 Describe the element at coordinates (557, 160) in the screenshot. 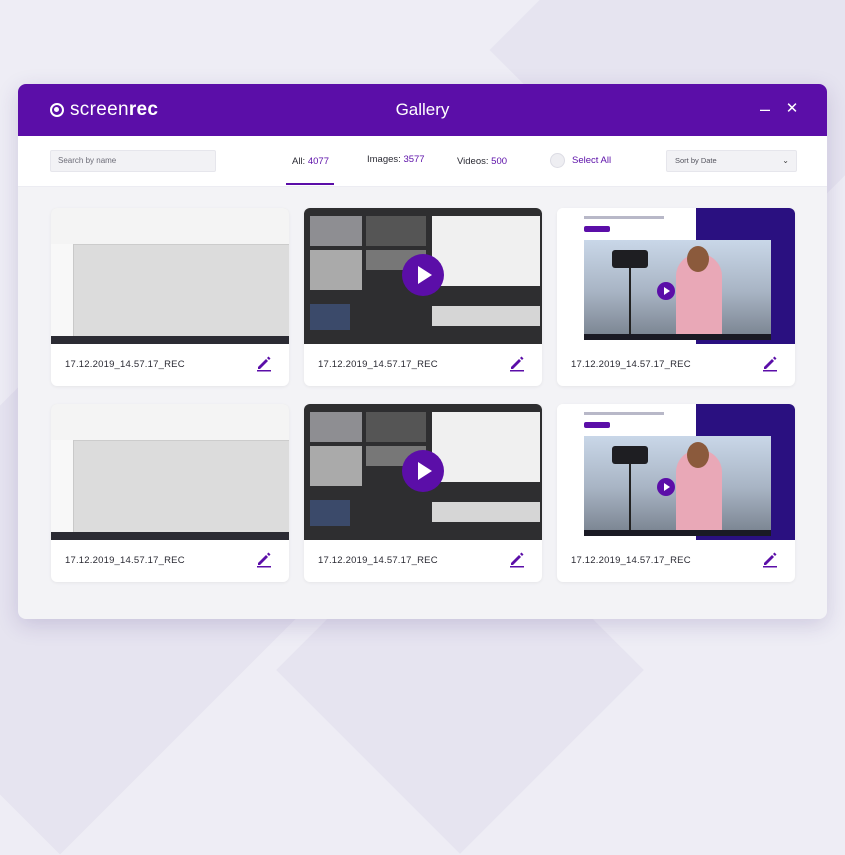

I see `select-all-radio` at that location.